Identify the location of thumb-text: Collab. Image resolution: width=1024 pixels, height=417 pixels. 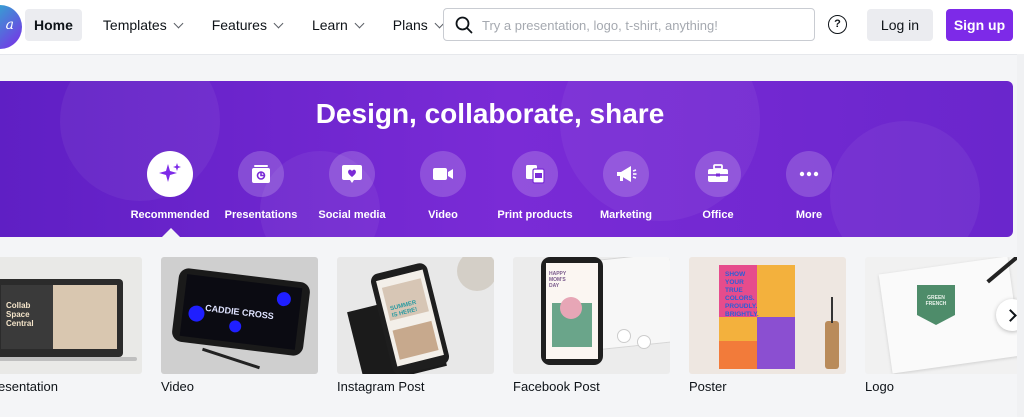
(18, 305).